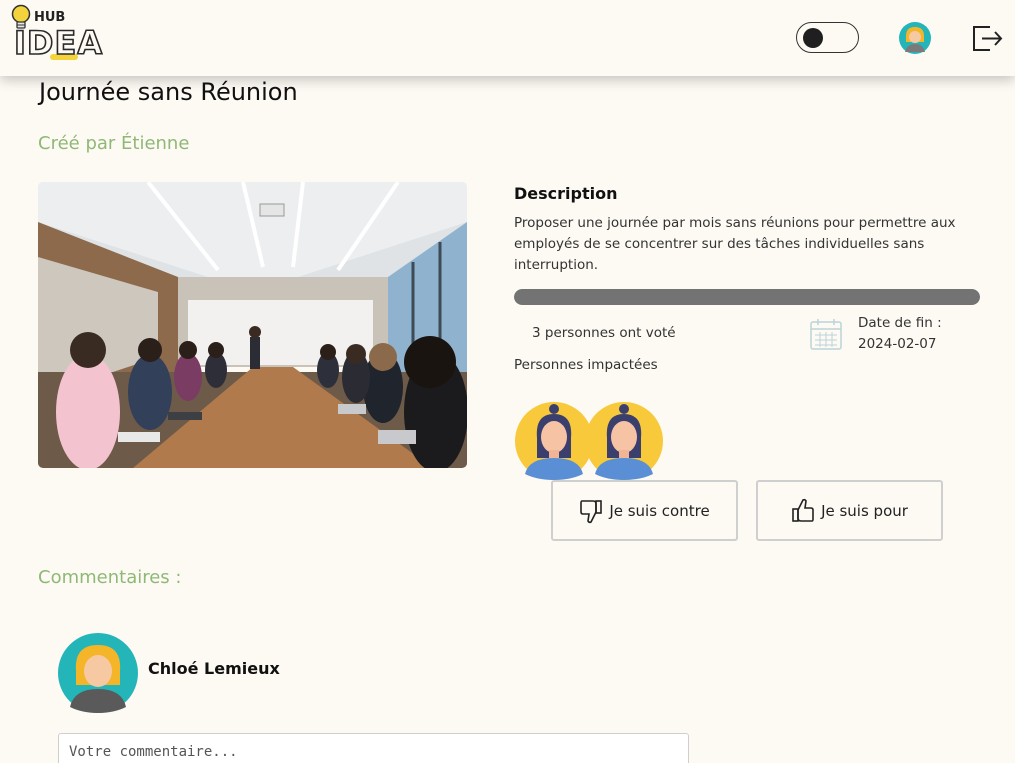  I want to click on vote-against-button: Je suis contre, so click(644, 510).